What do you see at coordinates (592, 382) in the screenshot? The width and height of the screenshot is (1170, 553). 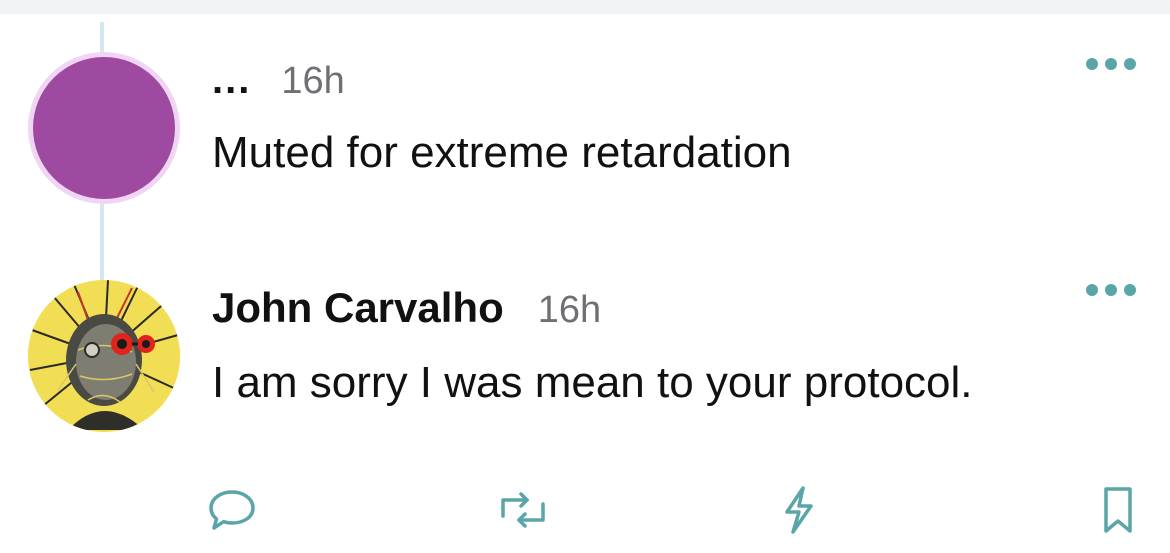 I see `post-text: I am sorry I was mean to your protocol.` at bounding box center [592, 382].